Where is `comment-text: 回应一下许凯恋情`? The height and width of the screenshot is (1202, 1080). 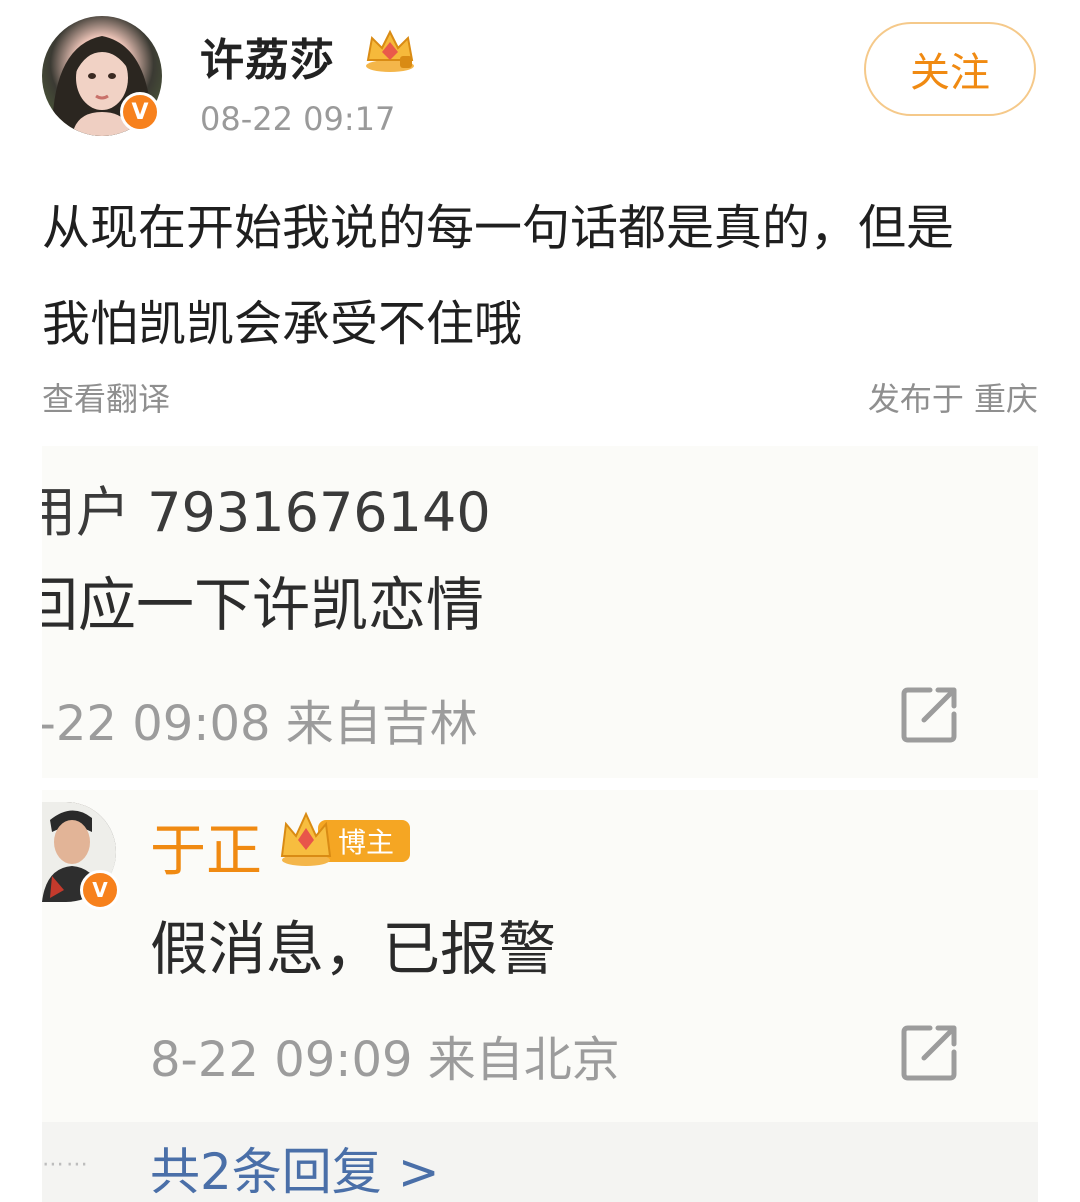 comment-text: 回应一下许凯恋情 is located at coordinates (263, 605).